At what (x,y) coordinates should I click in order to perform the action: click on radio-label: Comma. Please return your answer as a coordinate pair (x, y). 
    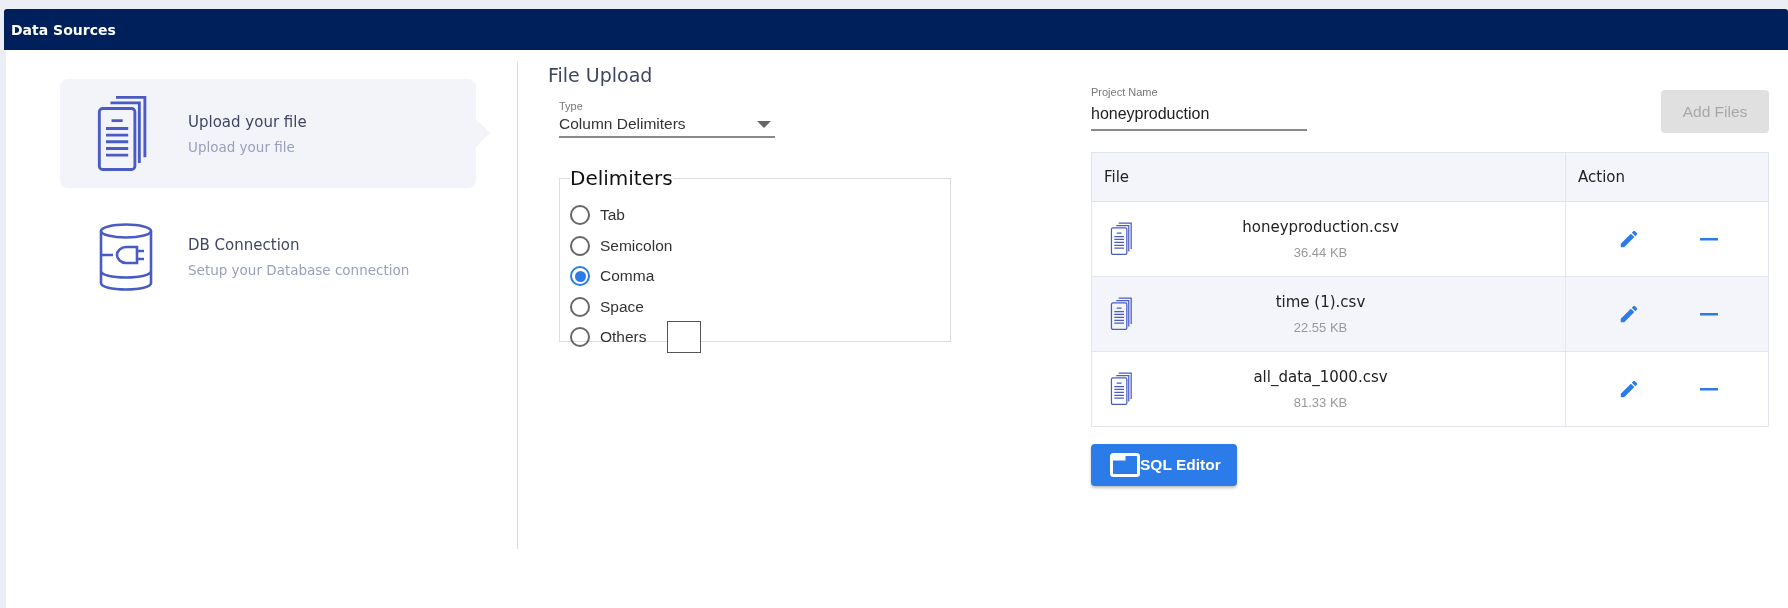
    Looking at the image, I should click on (627, 276).